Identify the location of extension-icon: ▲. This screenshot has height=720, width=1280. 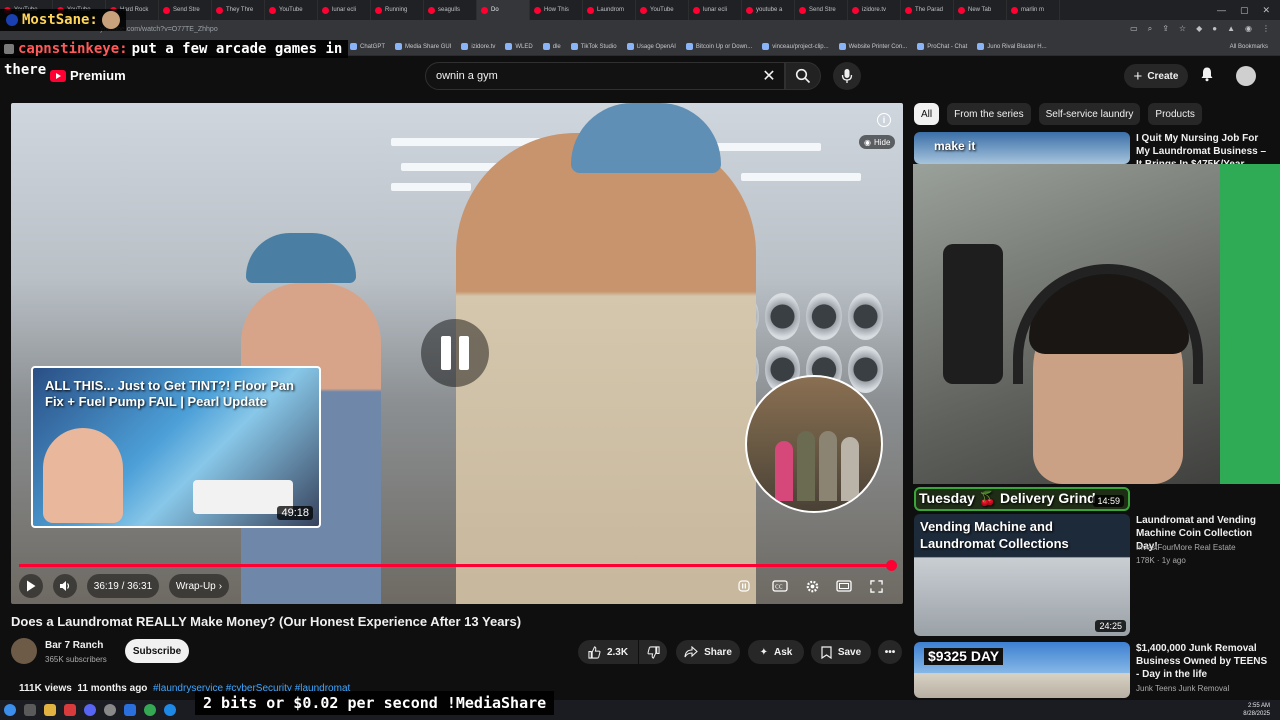
(1231, 29).